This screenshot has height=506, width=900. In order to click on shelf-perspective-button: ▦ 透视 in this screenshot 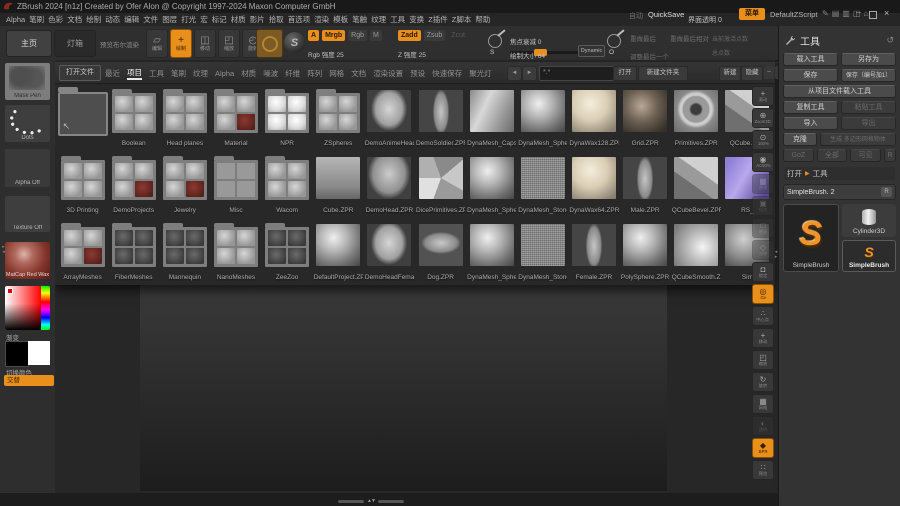, I will do `click(763, 184)`.